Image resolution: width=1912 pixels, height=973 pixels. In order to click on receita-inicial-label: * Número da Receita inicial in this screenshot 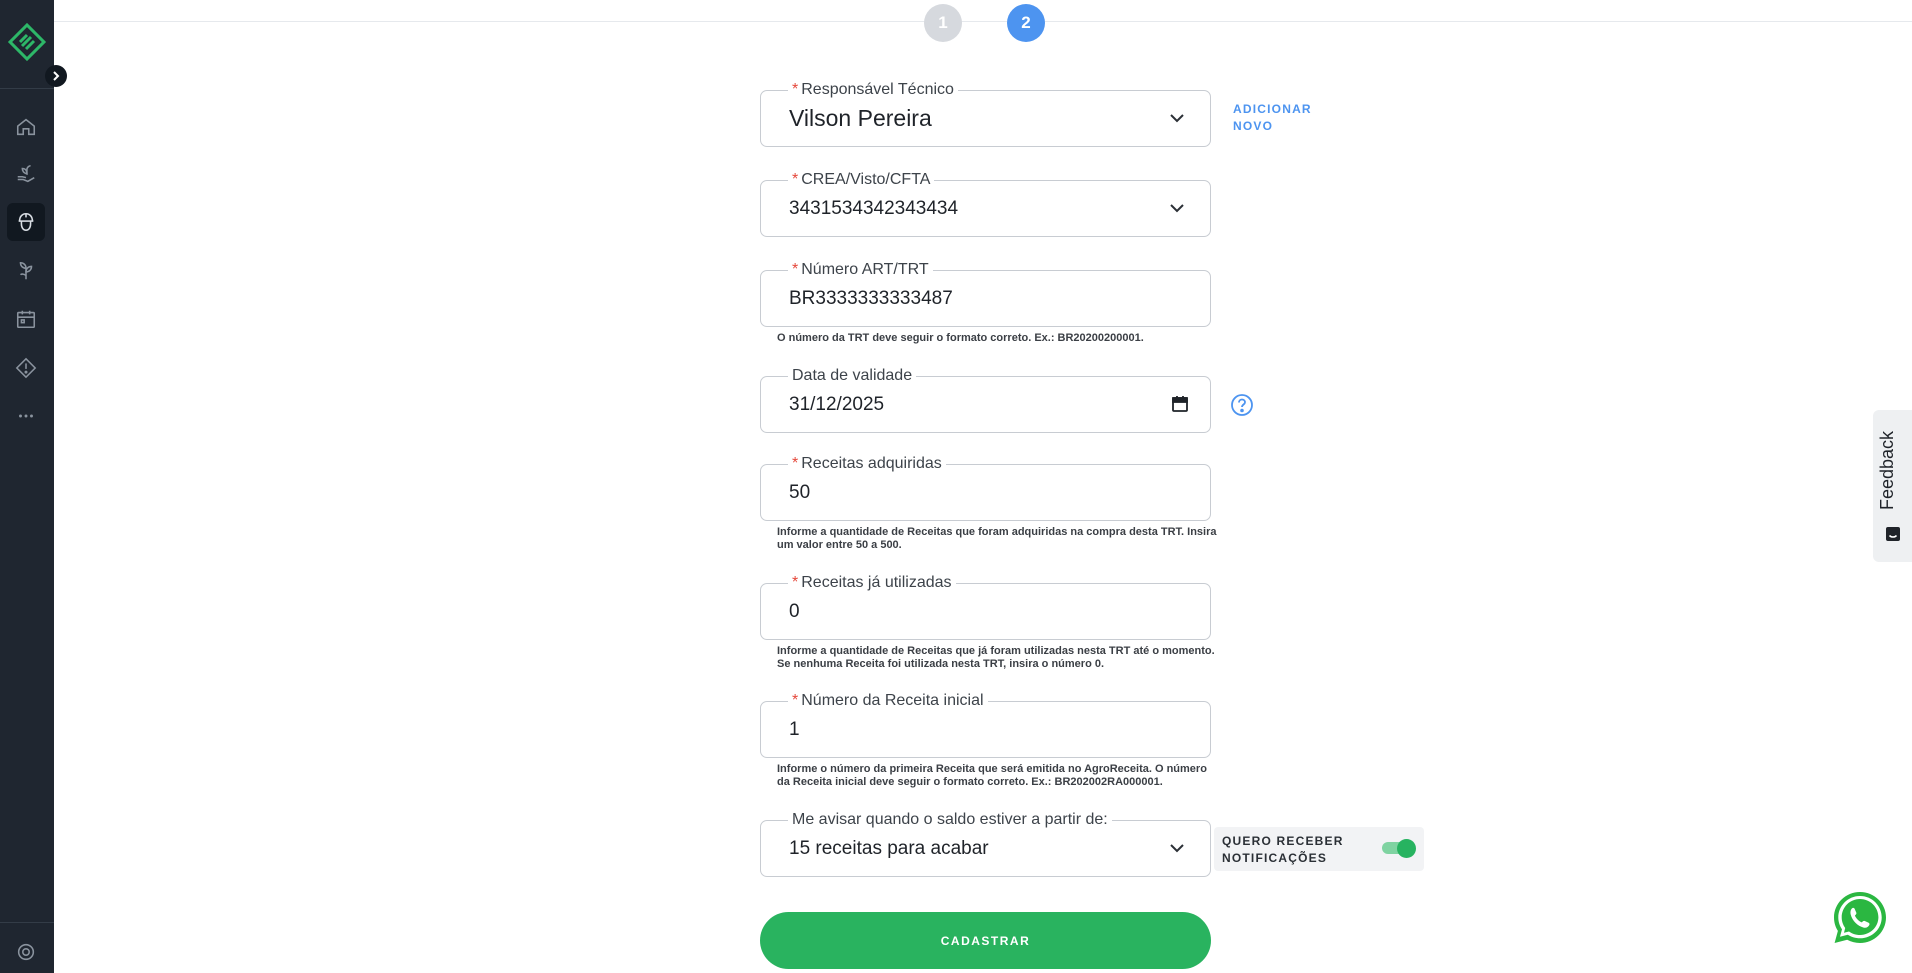, I will do `click(888, 701)`.